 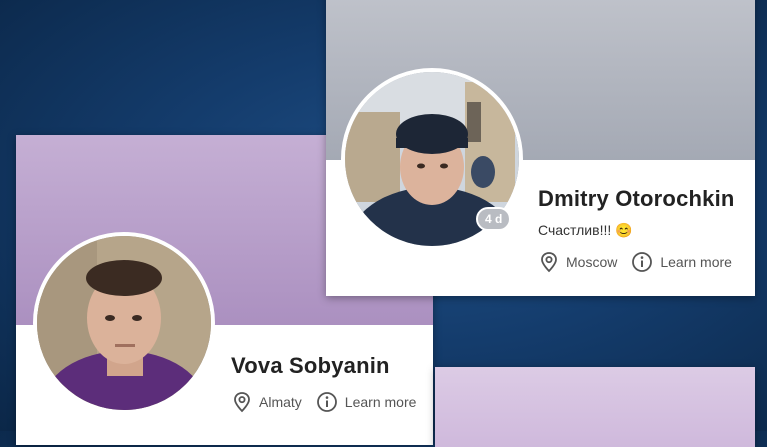 I want to click on location: Almaty, so click(x=267, y=402).